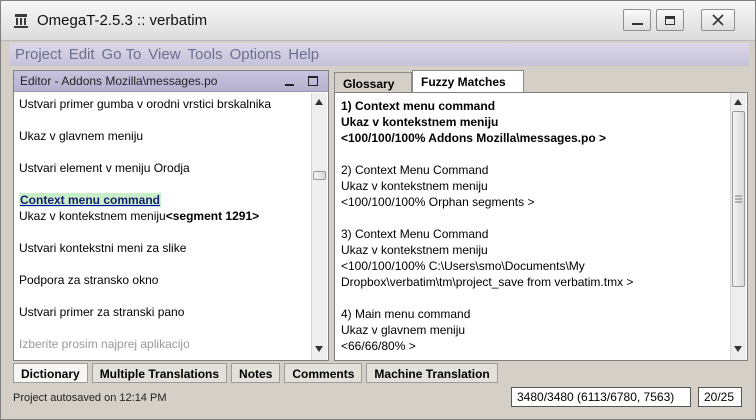  What do you see at coordinates (403, 330) in the screenshot?
I see `match-line: Ukaz v glavnem meniju` at bounding box center [403, 330].